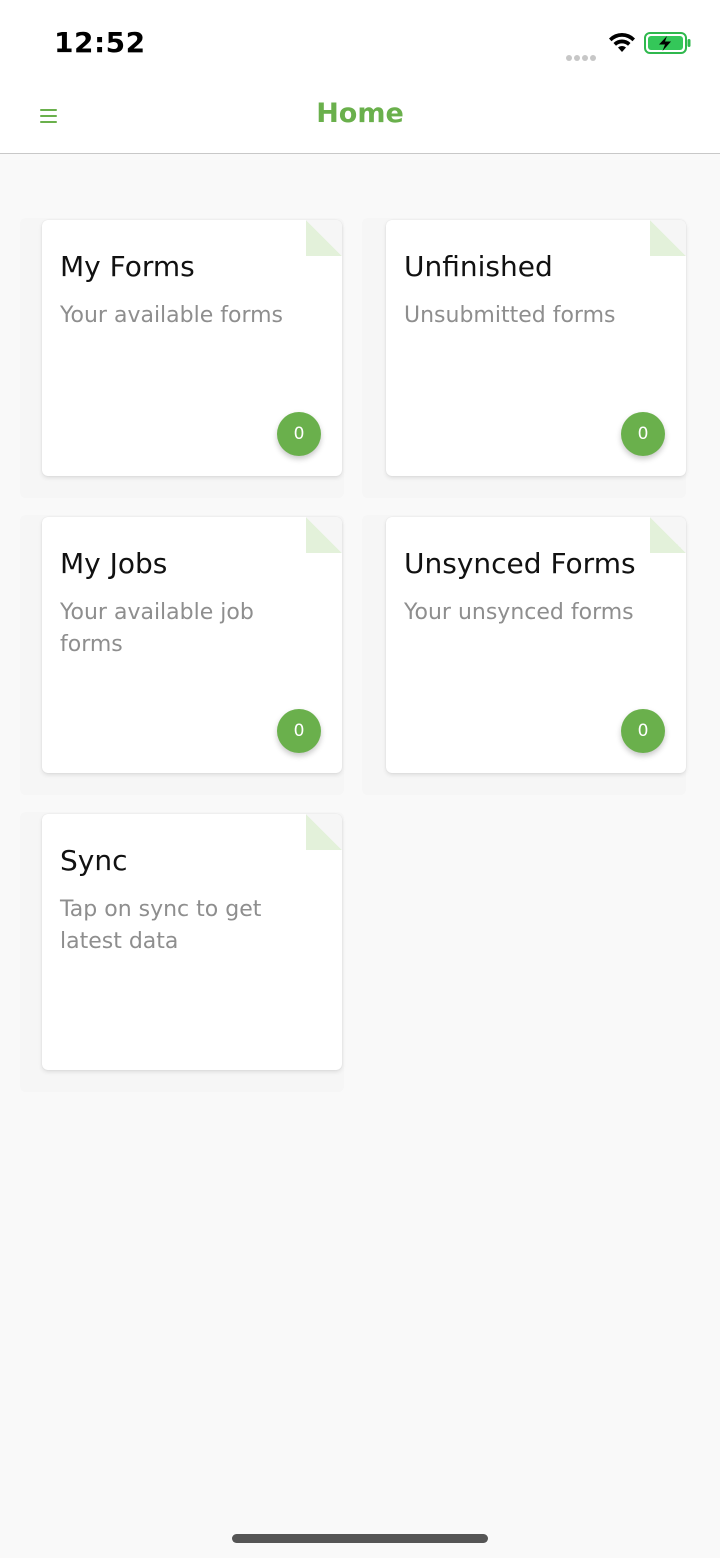 The height and width of the screenshot is (1558, 720). What do you see at coordinates (584, 53) in the screenshot?
I see `cellular-signal-icon` at bounding box center [584, 53].